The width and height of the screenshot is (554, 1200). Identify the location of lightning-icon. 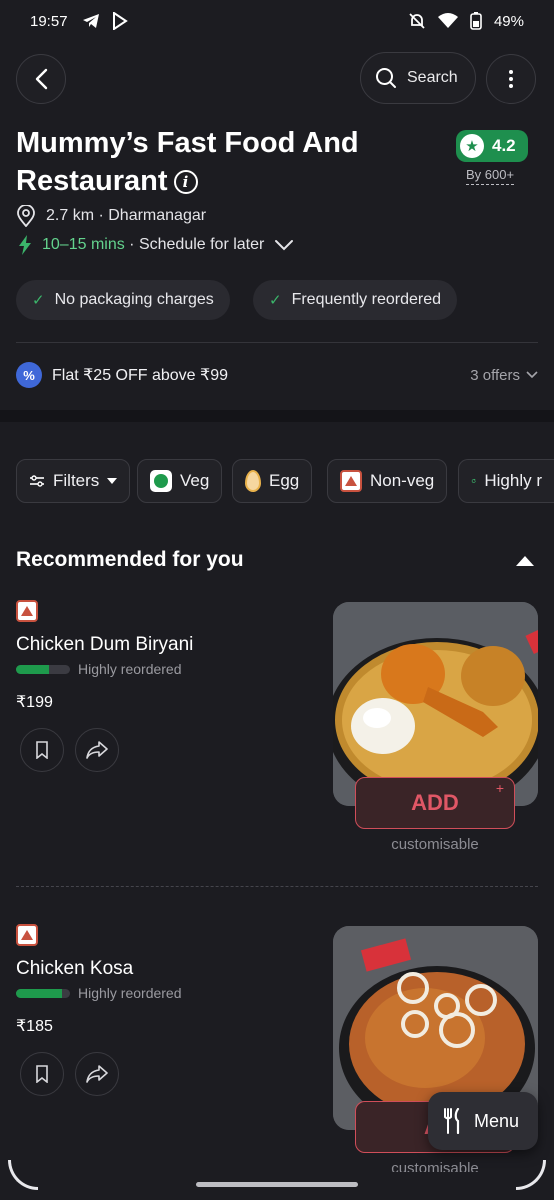
(25, 245).